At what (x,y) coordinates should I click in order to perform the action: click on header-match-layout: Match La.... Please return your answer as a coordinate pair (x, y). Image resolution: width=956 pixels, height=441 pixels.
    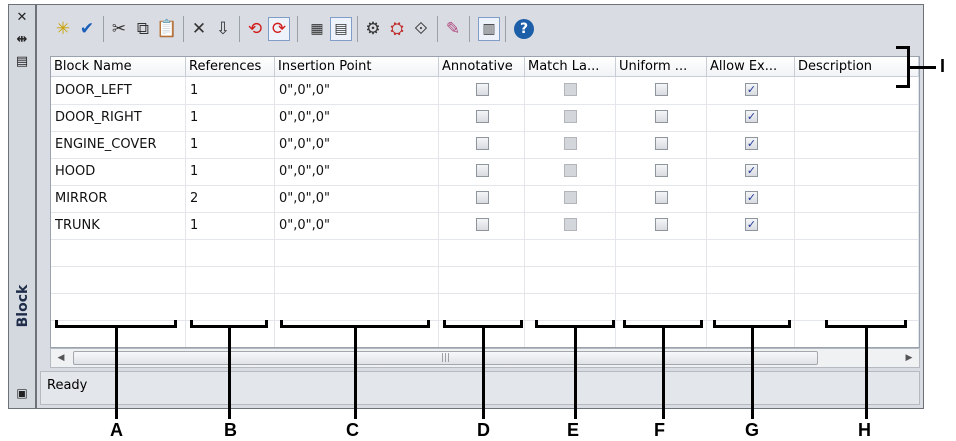
    Looking at the image, I should click on (570, 67).